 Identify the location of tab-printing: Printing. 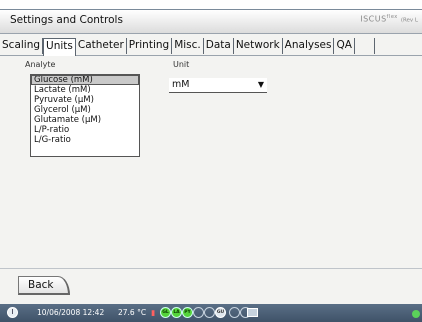
(149, 46).